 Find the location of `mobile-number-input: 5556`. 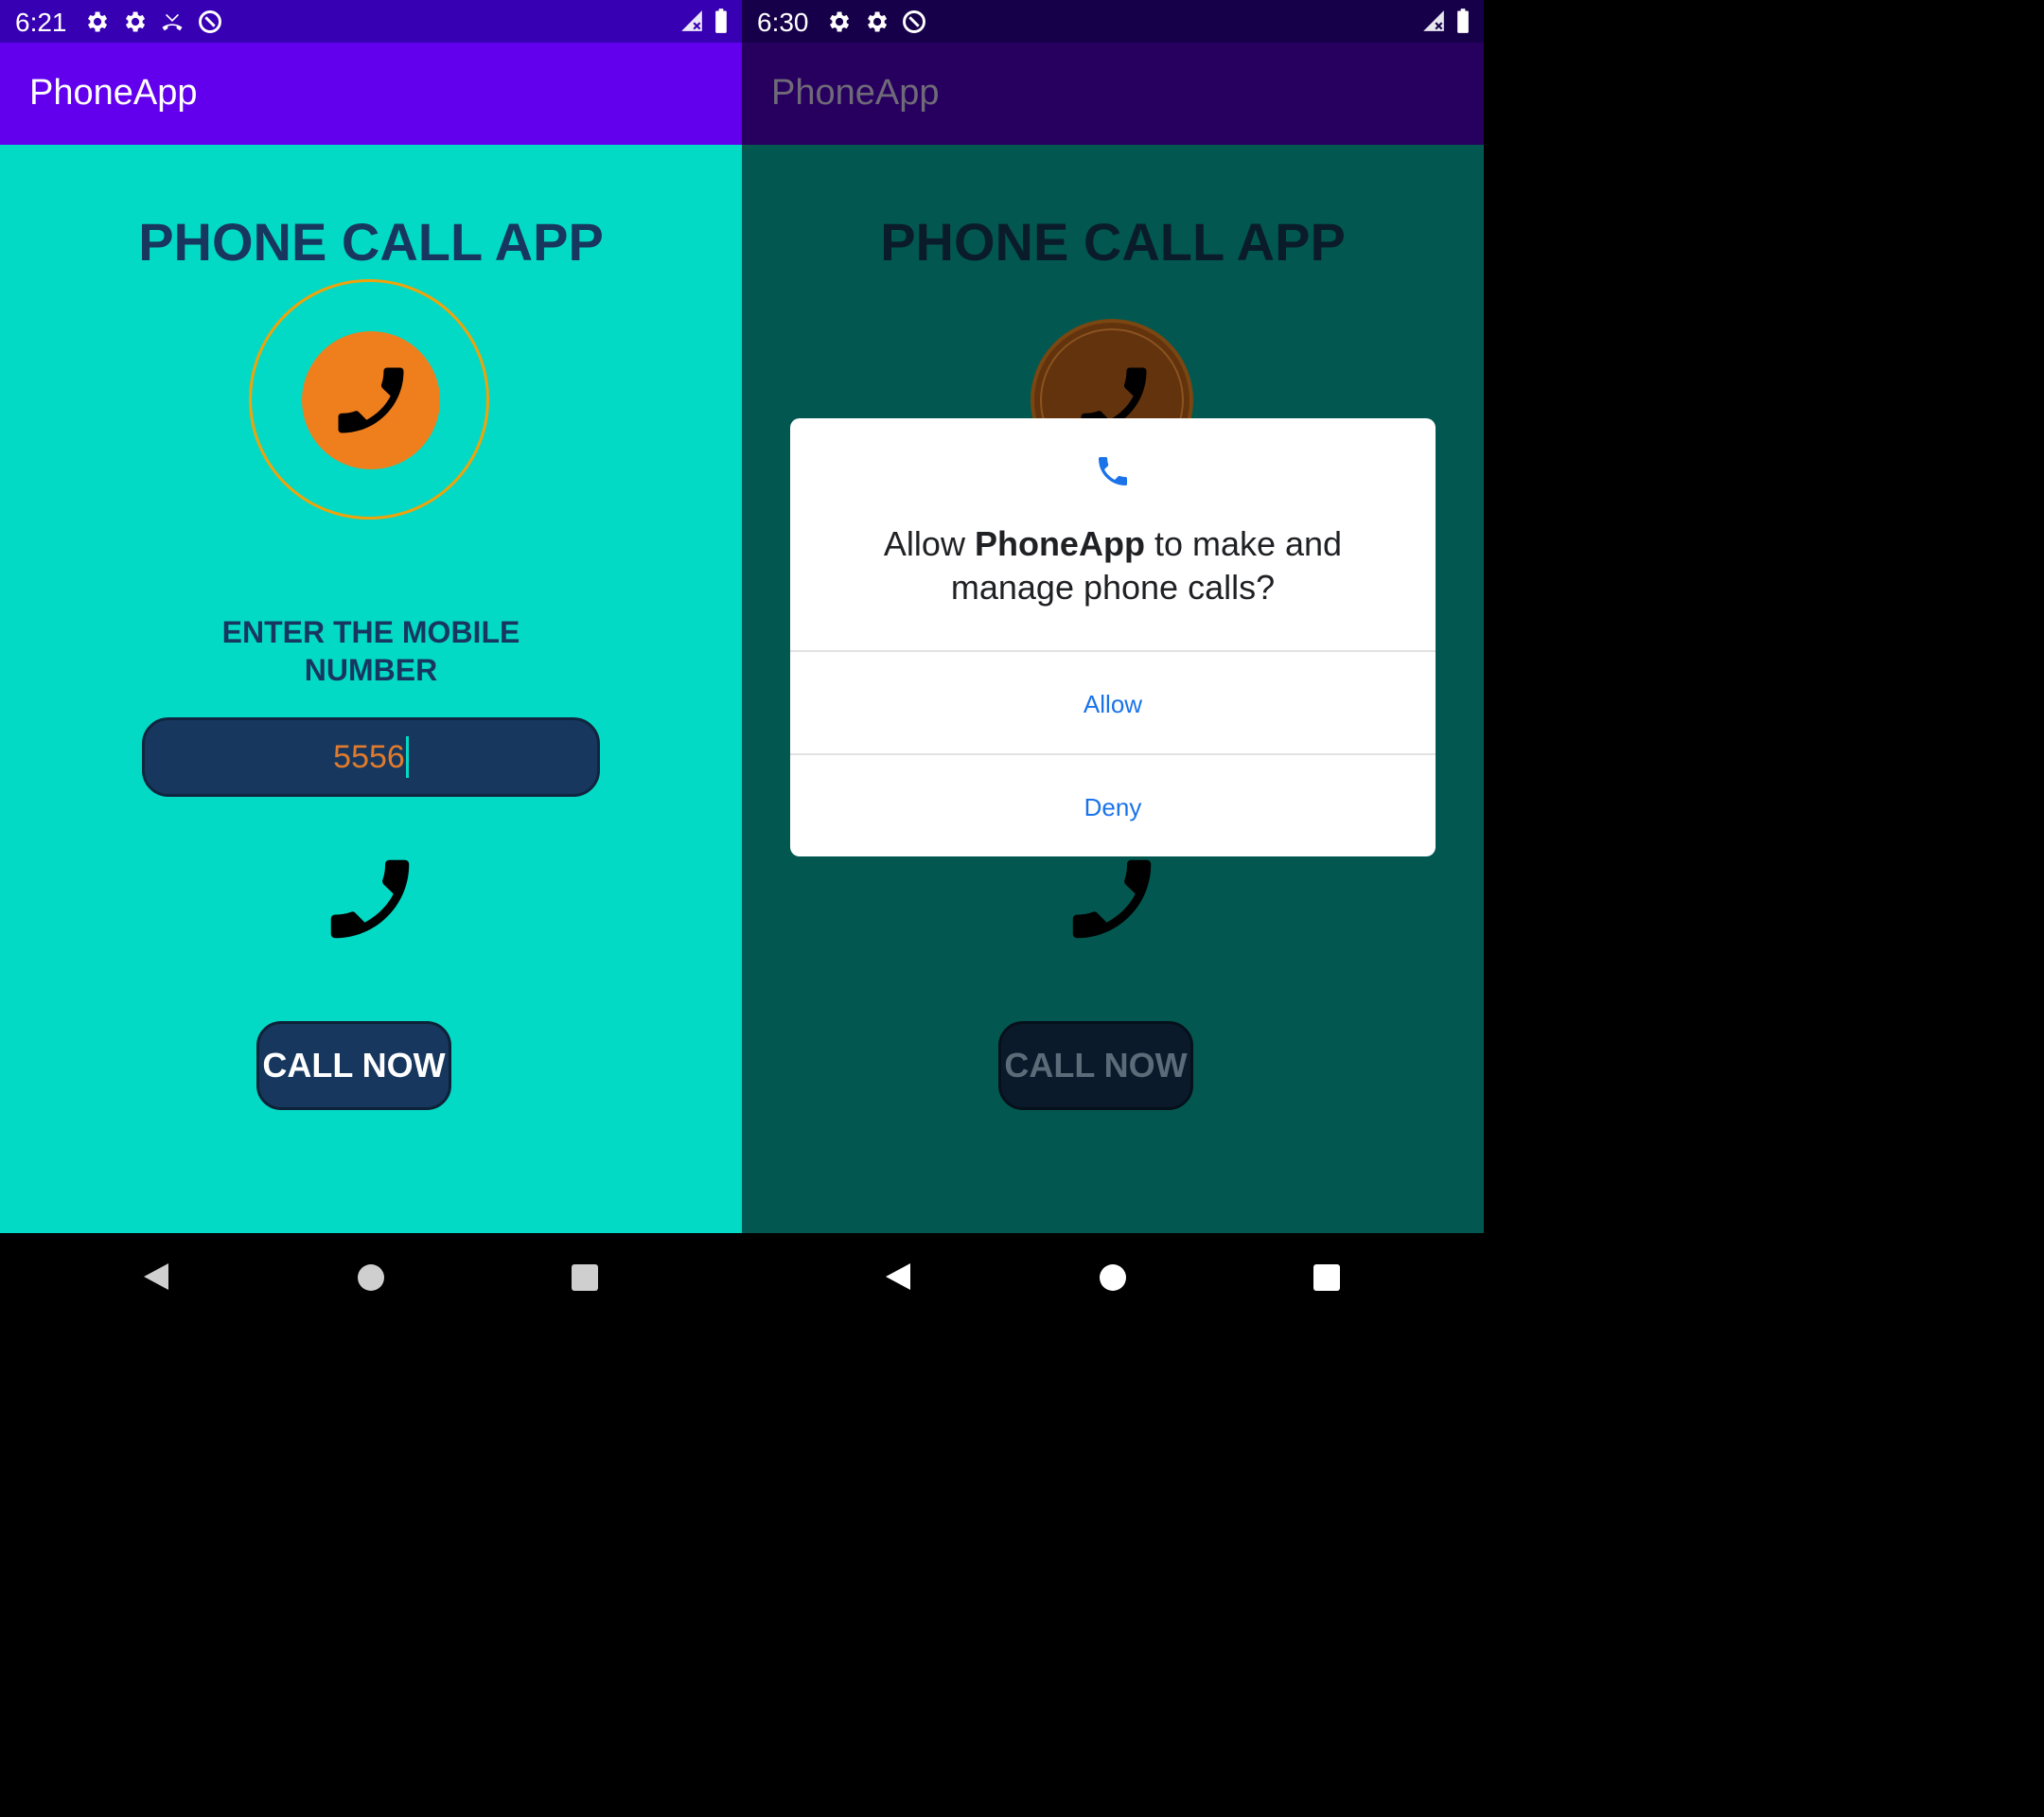

mobile-number-input: 5556 is located at coordinates (371, 757).